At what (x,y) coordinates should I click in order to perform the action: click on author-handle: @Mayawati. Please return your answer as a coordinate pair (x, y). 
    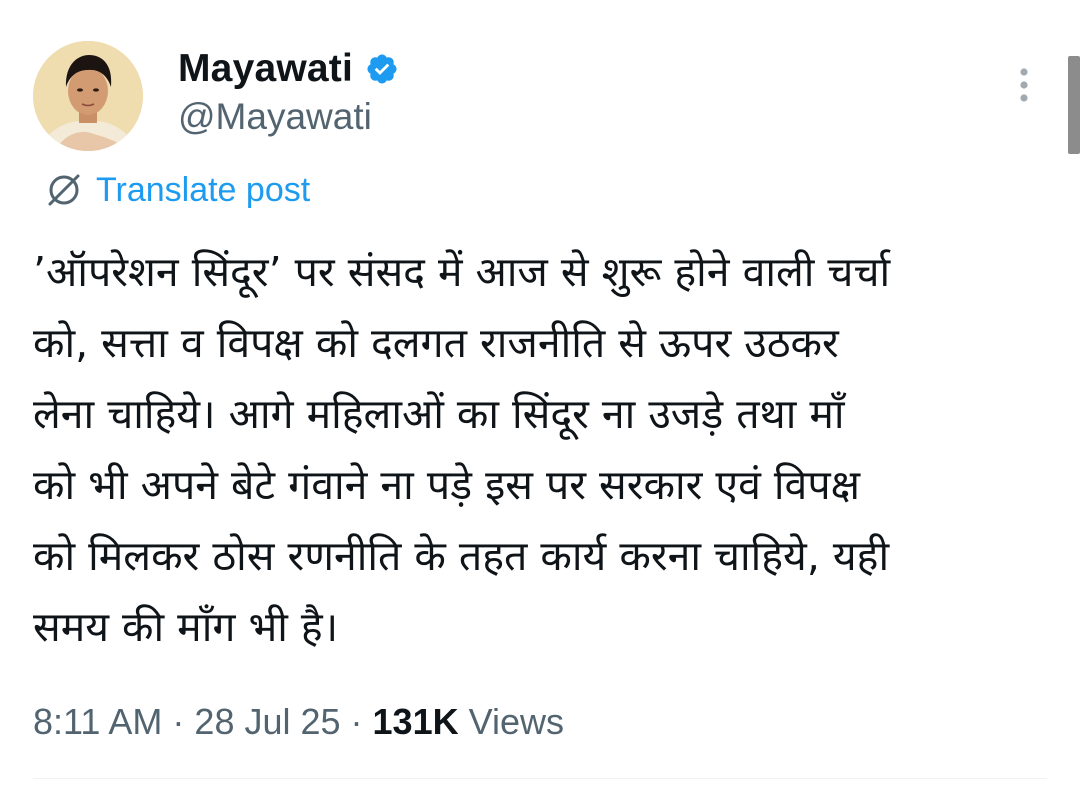
    Looking at the image, I should click on (275, 117).